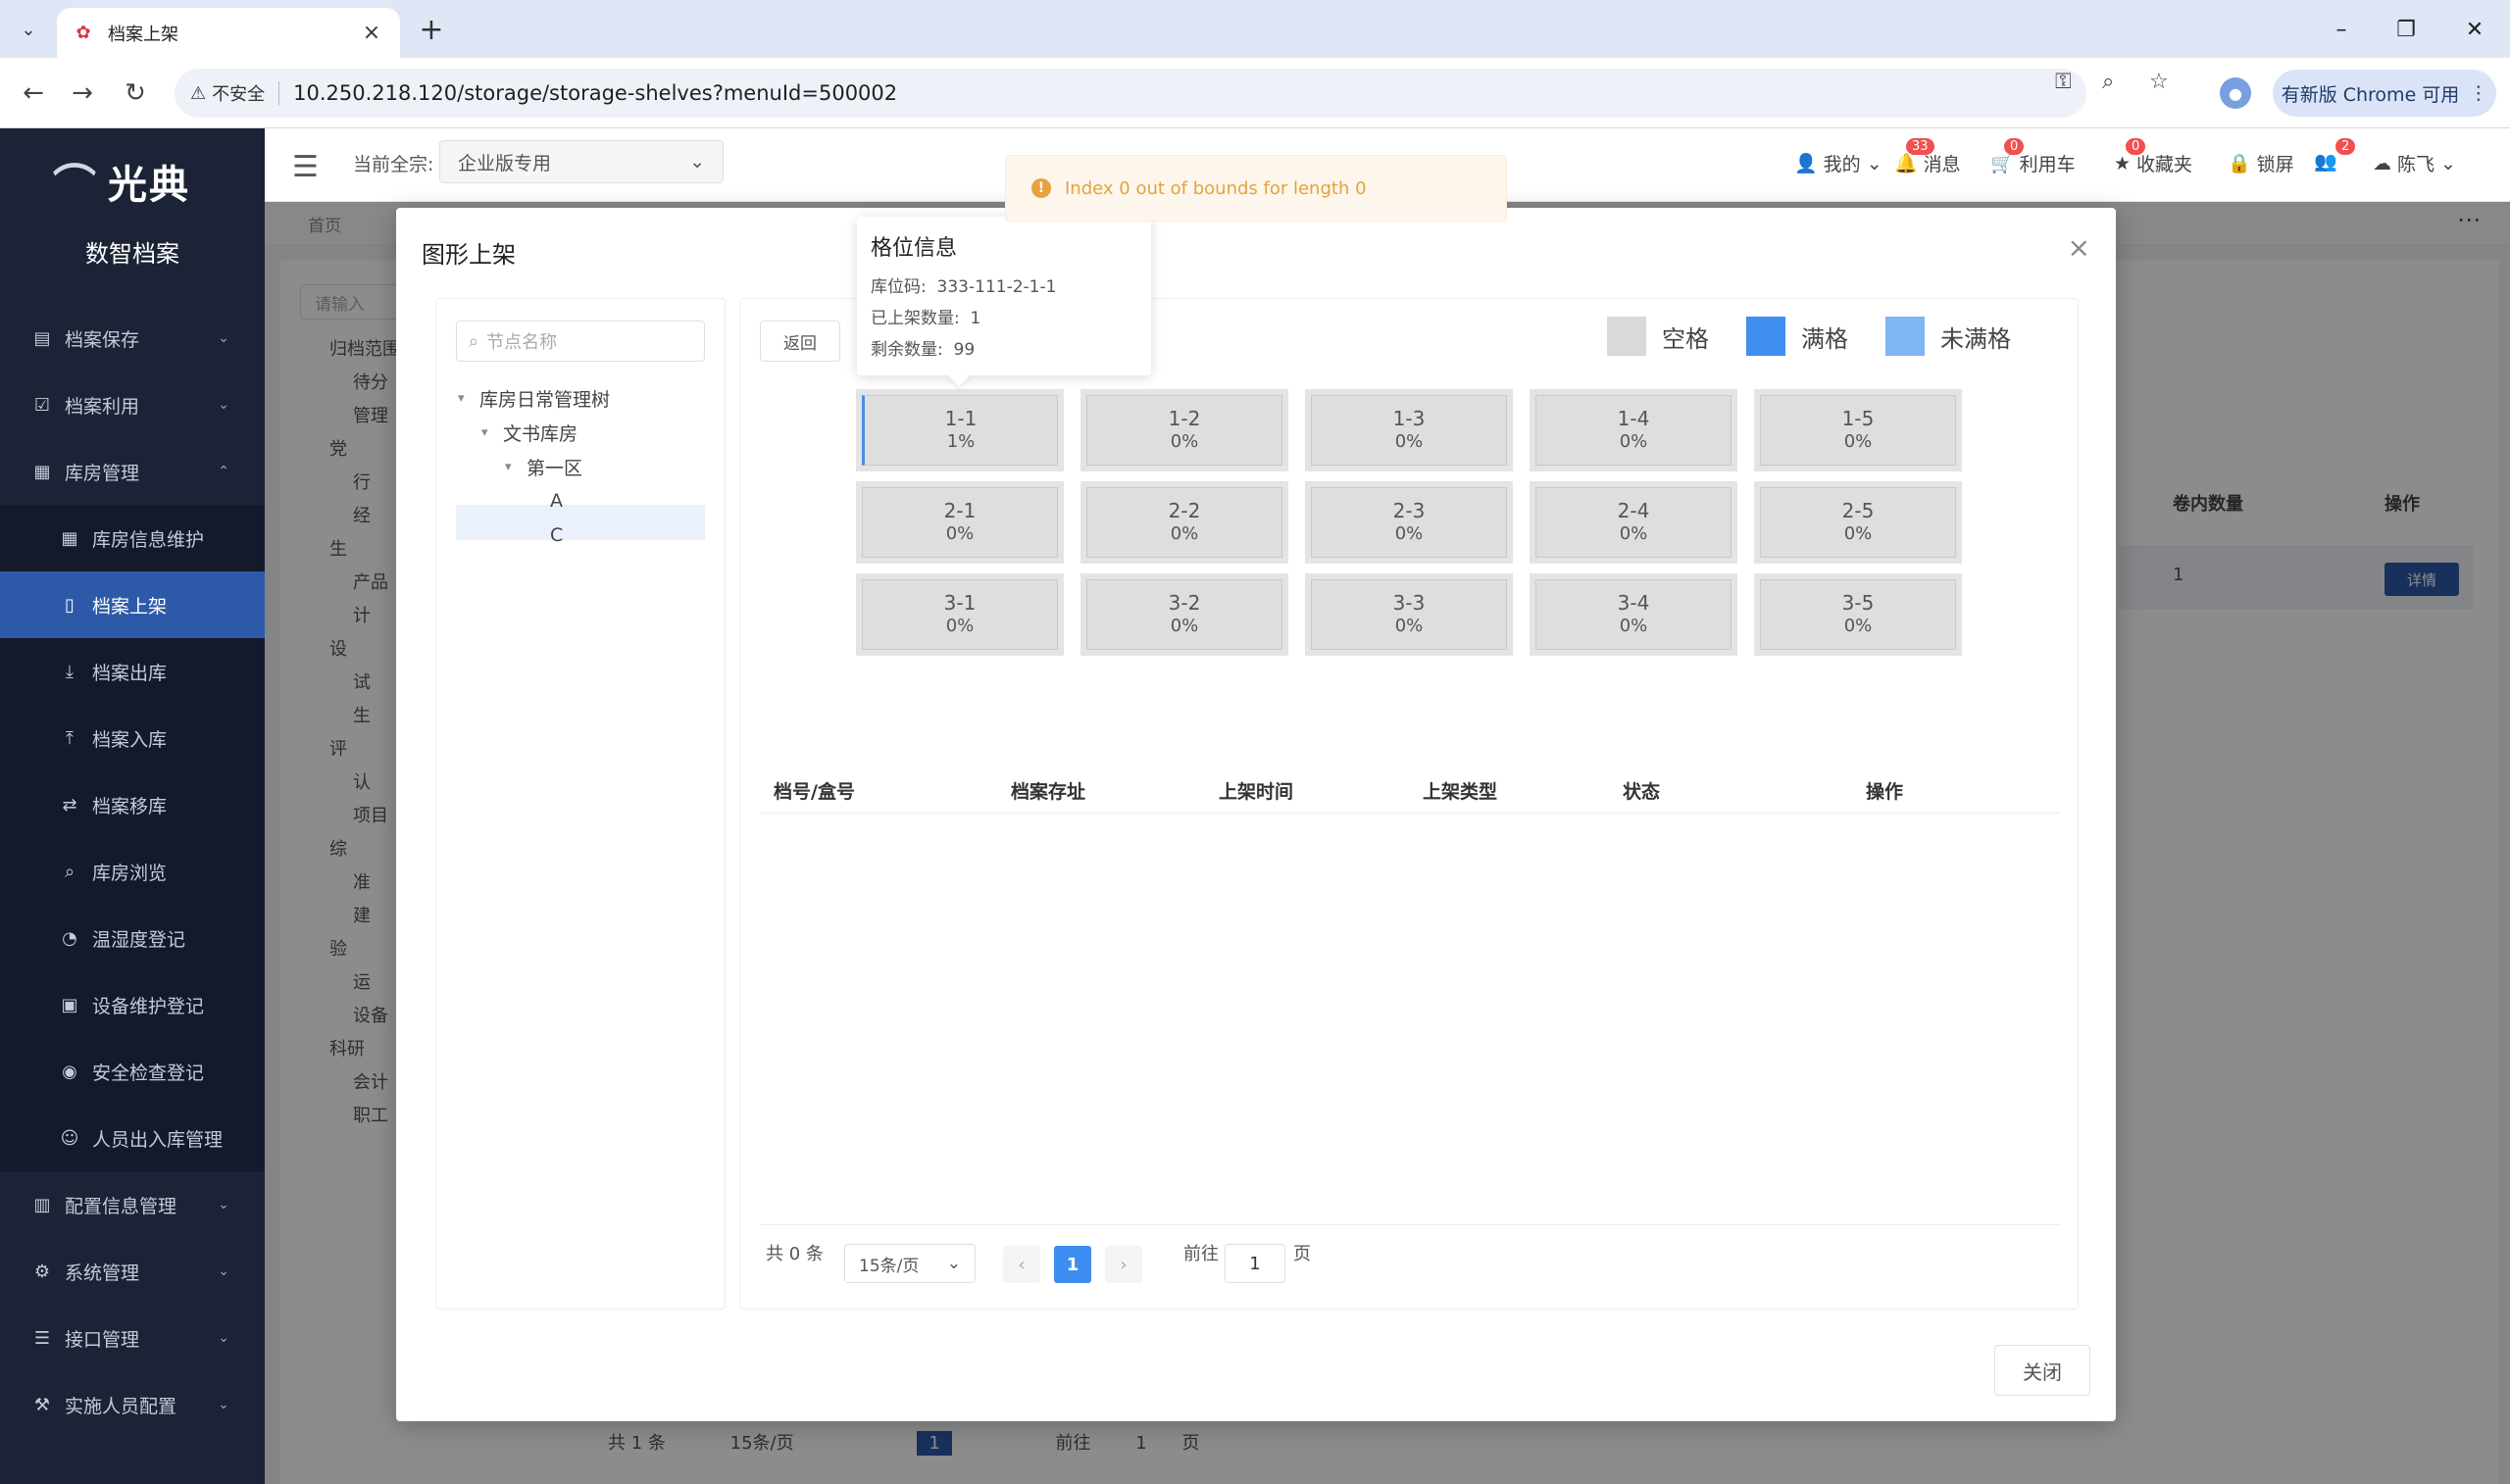 The height and width of the screenshot is (1484, 2510). Describe the element at coordinates (1642, 792) in the screenshot. I see `column-header-4: 状态` at that location.